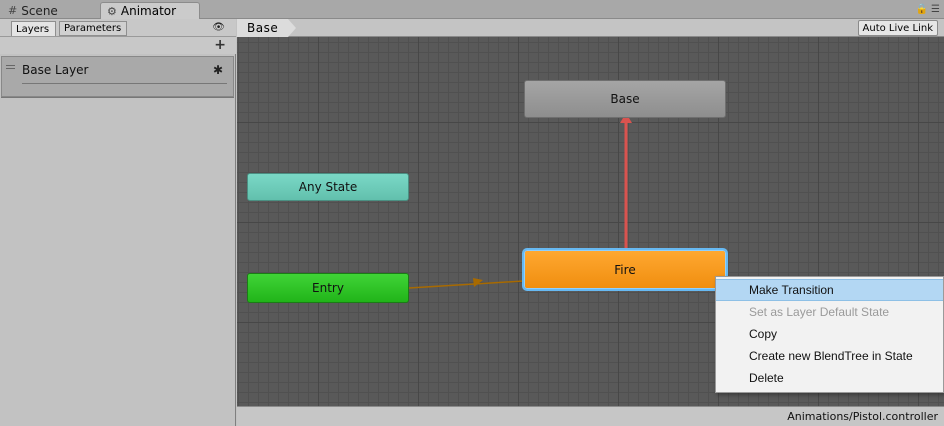 This screenshot has height=426, width=944. What do you see at coordinates (117, 76) in the screenshot?
I see `layer-item-base: Base Layer ✱` at bounding box center [117, 76].